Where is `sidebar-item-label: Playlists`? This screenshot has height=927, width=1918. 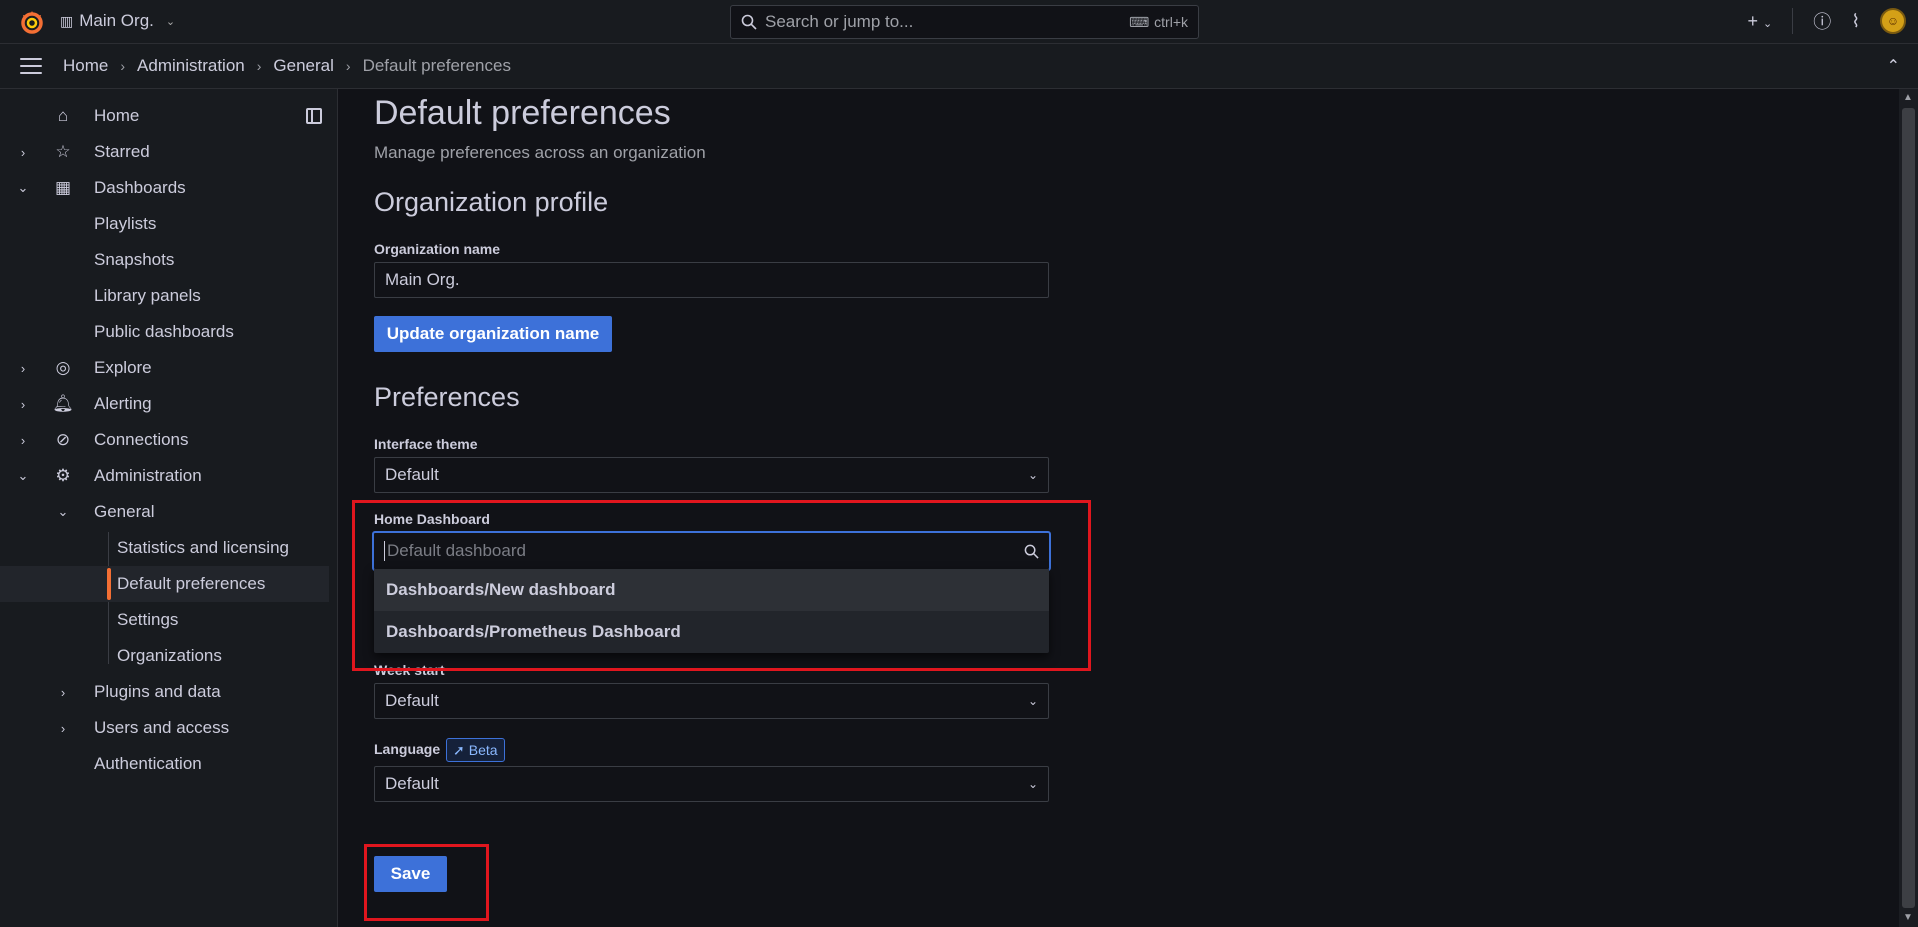 sidebar-item-label: Playlists is located at coordinates (125, 223).